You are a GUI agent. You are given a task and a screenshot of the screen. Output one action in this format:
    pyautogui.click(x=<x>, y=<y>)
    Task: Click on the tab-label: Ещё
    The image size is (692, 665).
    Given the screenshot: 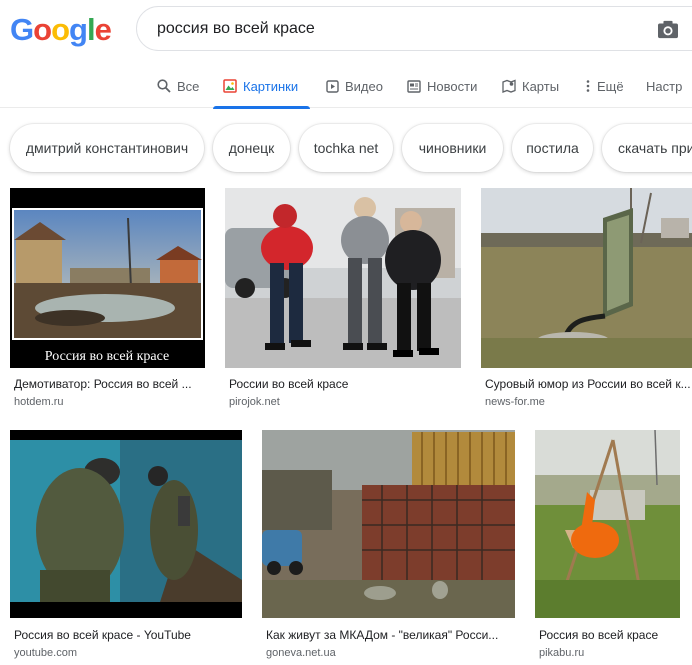 What is the action you would take?
    pyautogui.click(x=610, y=86)
    